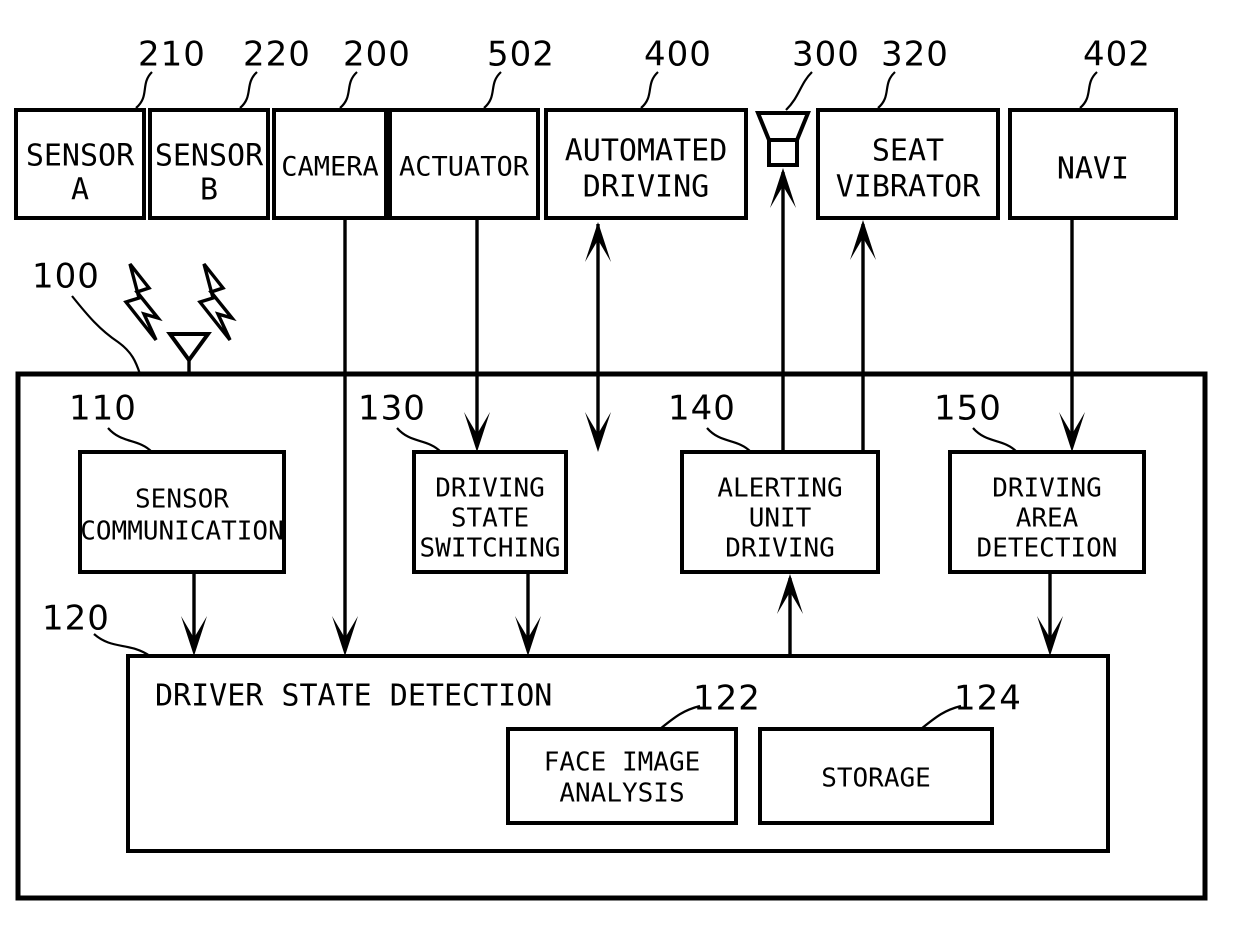 The width and height of the screenshot is (1240, 946). What do you see at coordinates (988, 699) in the screenshot?
I see `ref-124: 124` at bounding box center [988, 699].